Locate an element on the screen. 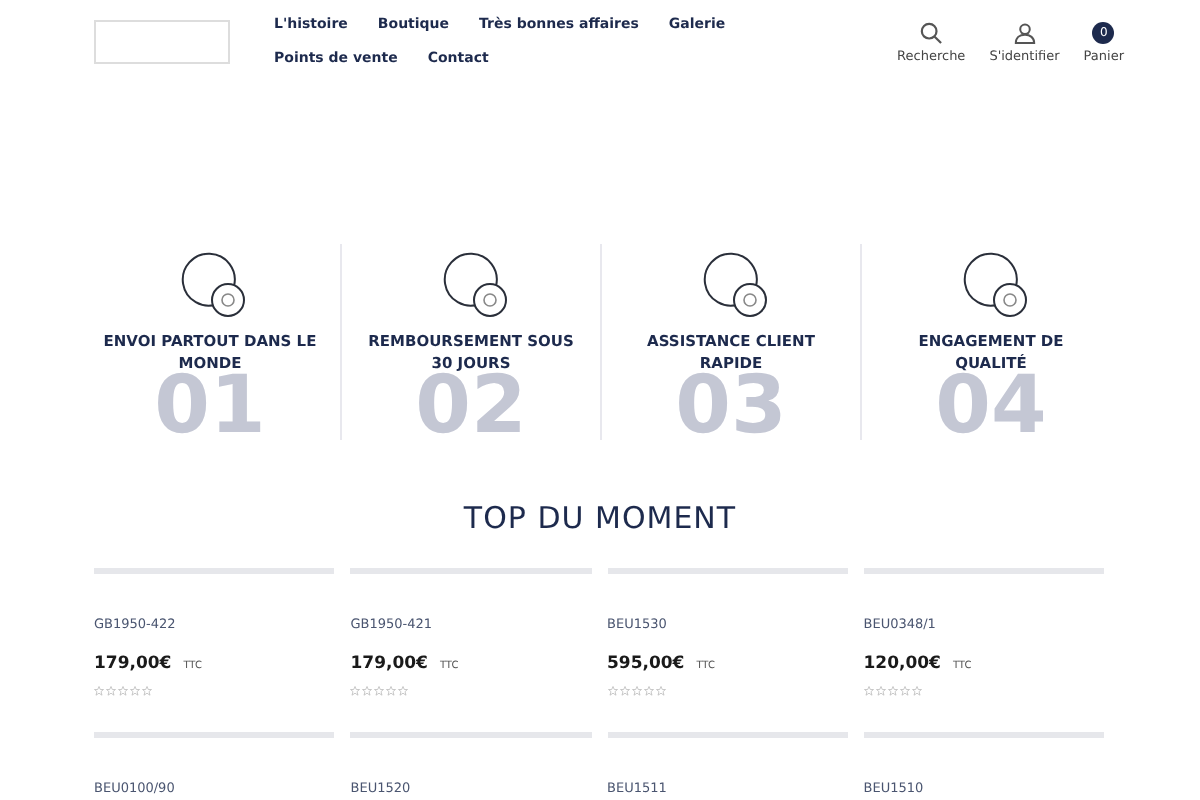  search-icon is located at coordinates (931, 33).